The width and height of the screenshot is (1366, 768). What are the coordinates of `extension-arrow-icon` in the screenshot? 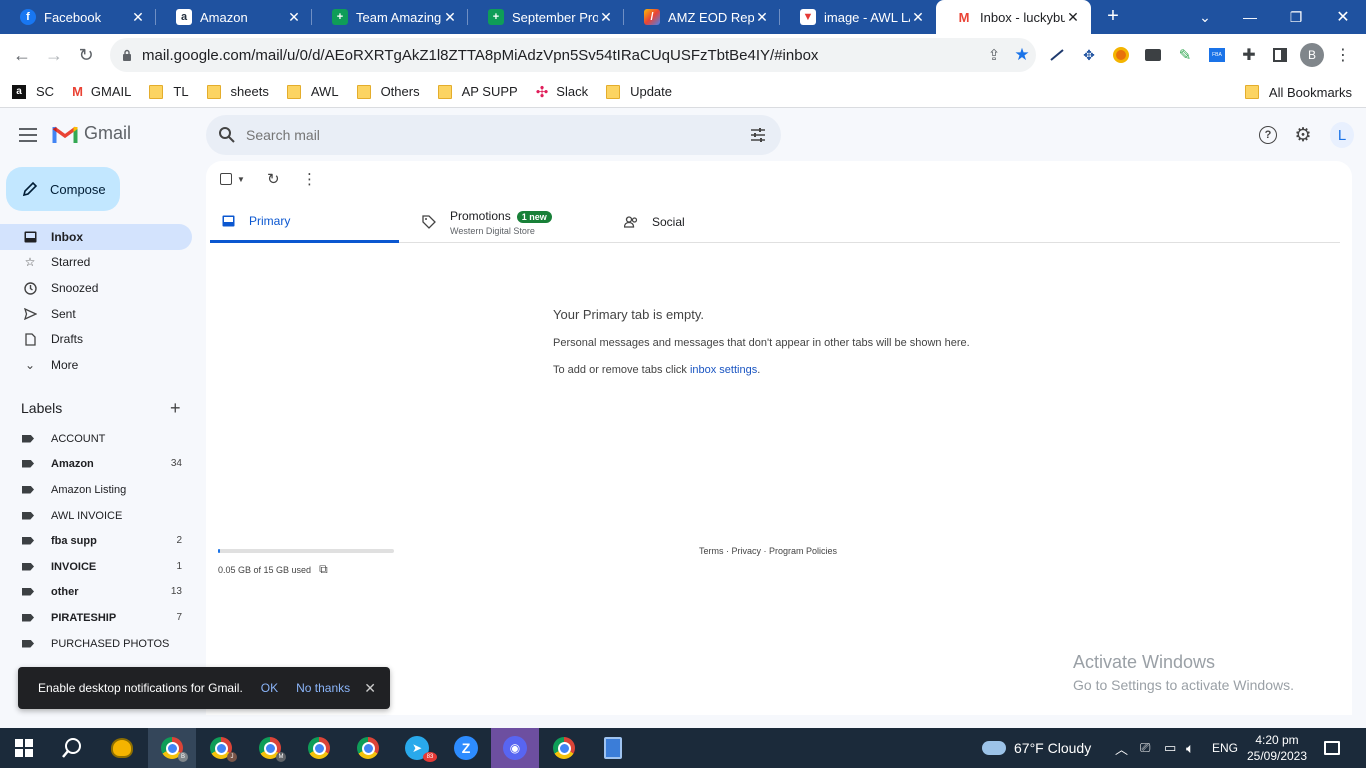 It's located at (1057, 55).